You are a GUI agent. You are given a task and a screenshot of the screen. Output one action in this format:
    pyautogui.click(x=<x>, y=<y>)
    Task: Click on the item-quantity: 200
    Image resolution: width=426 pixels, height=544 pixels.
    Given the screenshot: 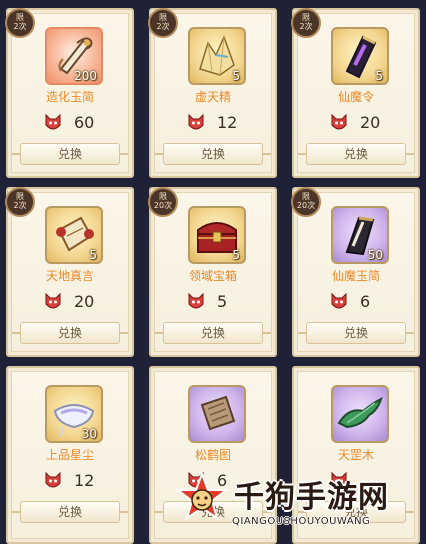 What is the action you would take?
    pyautogui.click(x=85, y=76)
    